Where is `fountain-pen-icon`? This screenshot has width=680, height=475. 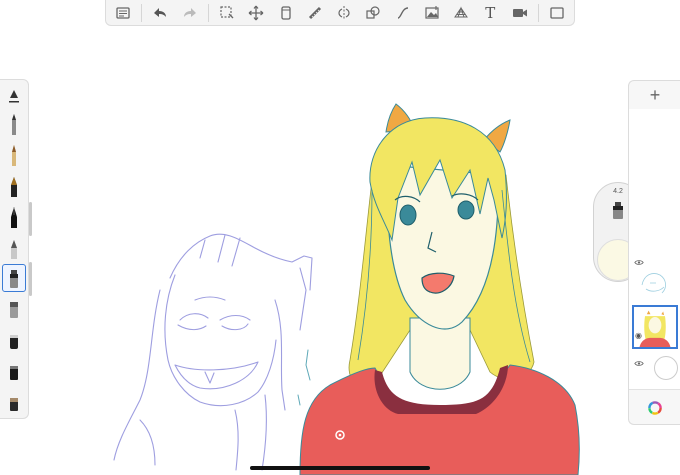
fountain-pen-icon is located at coordinates (14, 217).